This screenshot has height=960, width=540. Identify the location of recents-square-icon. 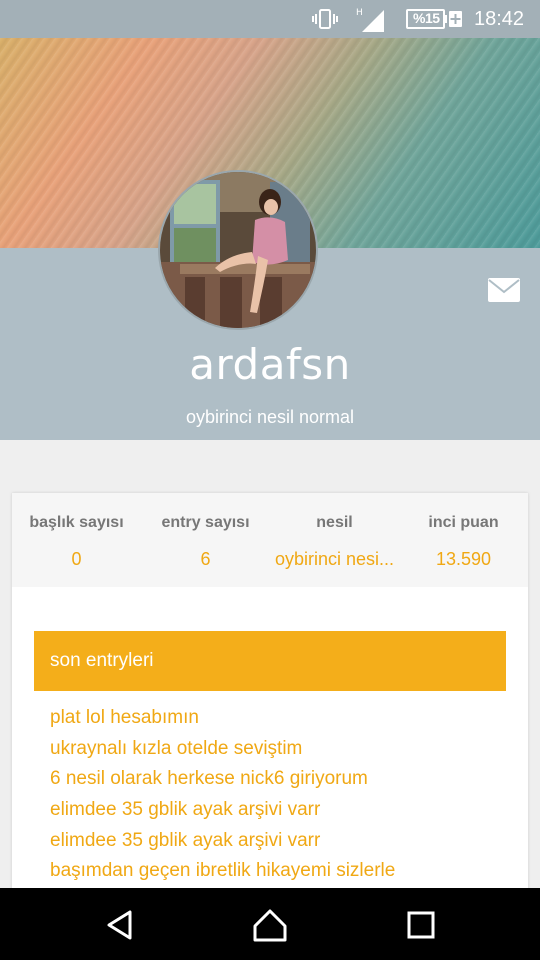
(420, 925).